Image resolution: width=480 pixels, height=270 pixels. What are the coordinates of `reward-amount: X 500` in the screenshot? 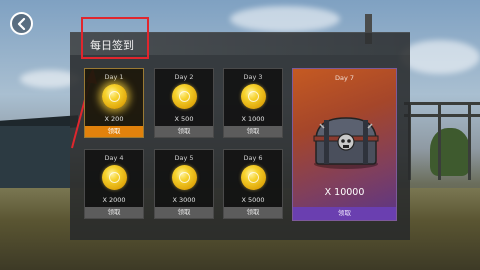 It's located at (184, 119).